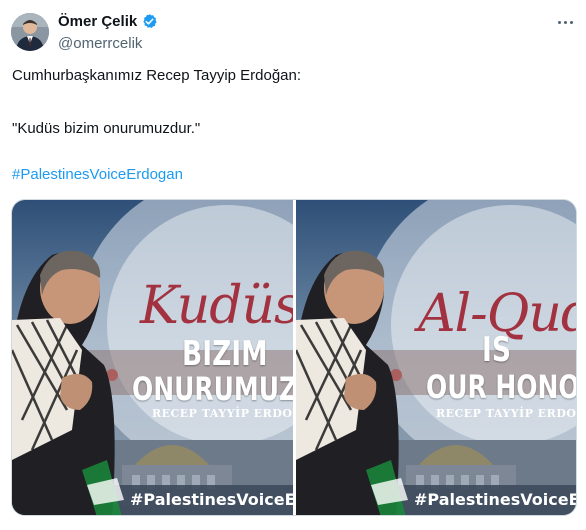  Describe the element at coordinates (225, 354) in the screenshot. I see `poster-headline-1: BIZIM` at that location.